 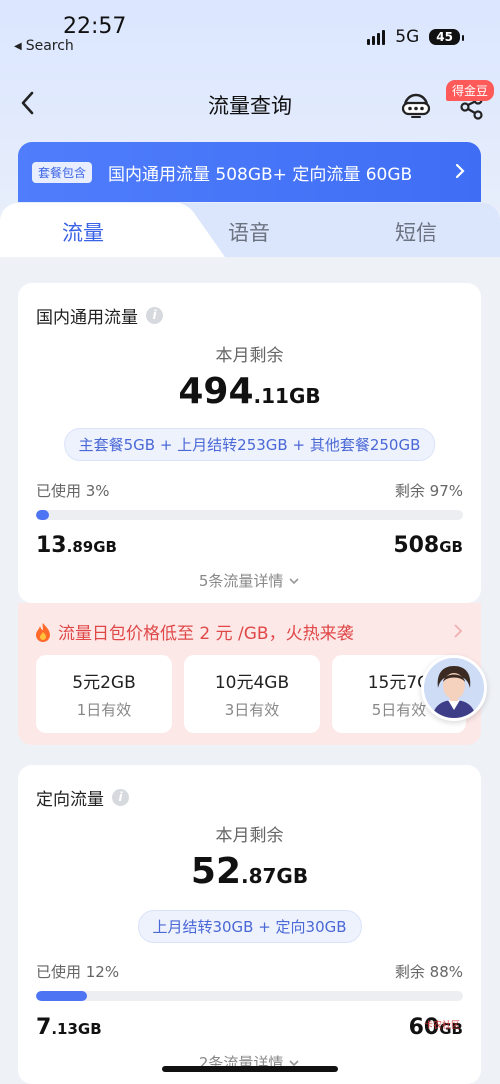 I want to click on general-detail-link: 5条流量详情, so click(x=249, y=580).